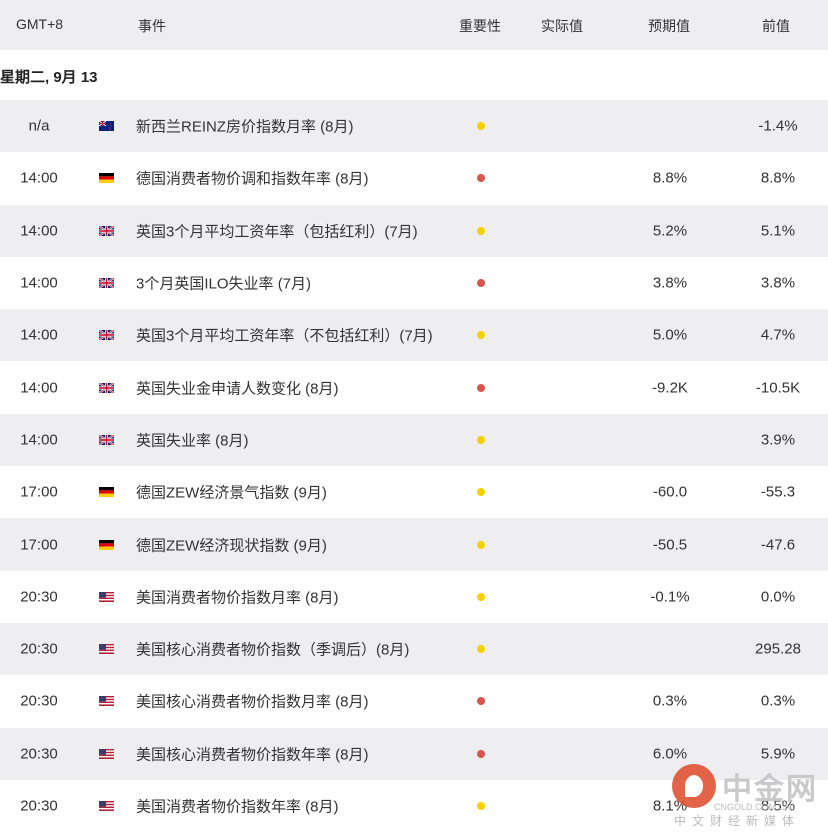  I want to click on event-forecast: 0.3%, so click(670, 701).